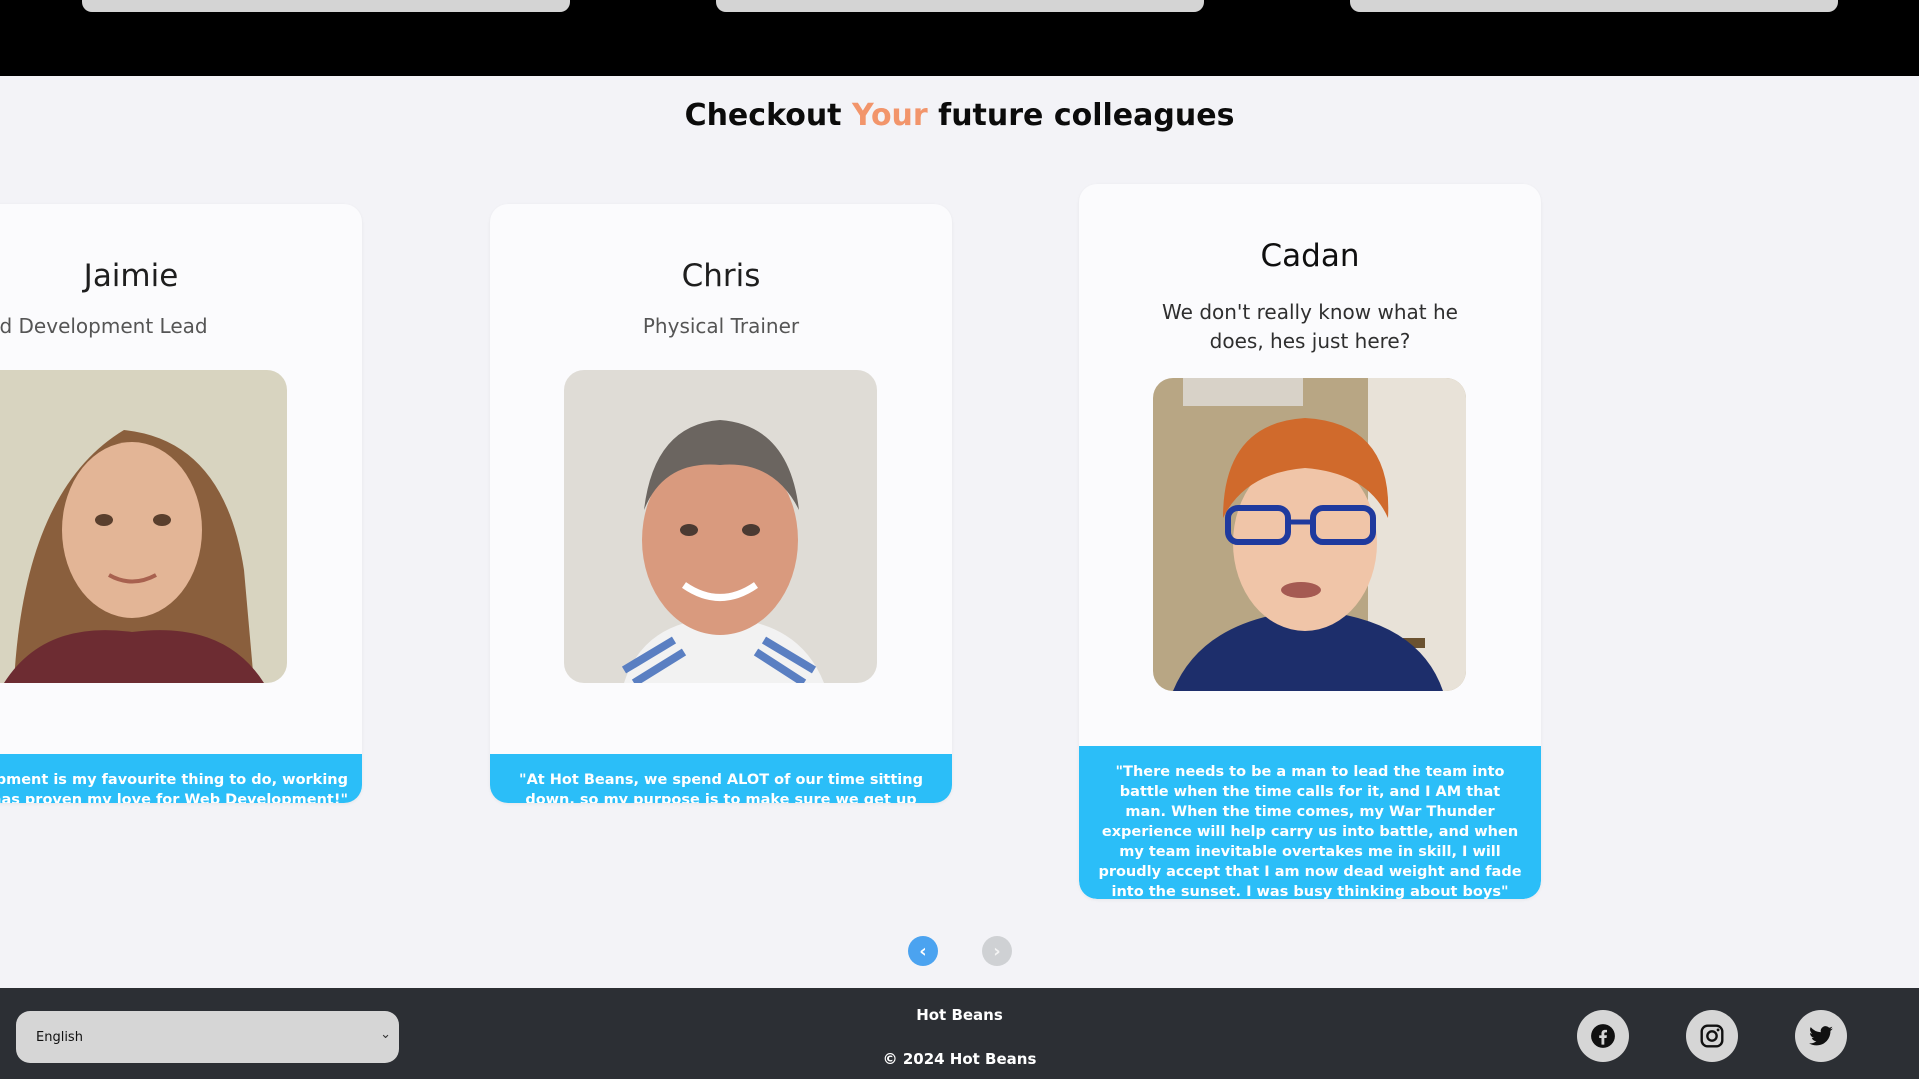 The height and width of the screenshot is (1079, 1919). Describe the element at coordinates (959, 1059) in the screenshot. I see `footer-copyright: © 2024 Hot Beans` at that location.